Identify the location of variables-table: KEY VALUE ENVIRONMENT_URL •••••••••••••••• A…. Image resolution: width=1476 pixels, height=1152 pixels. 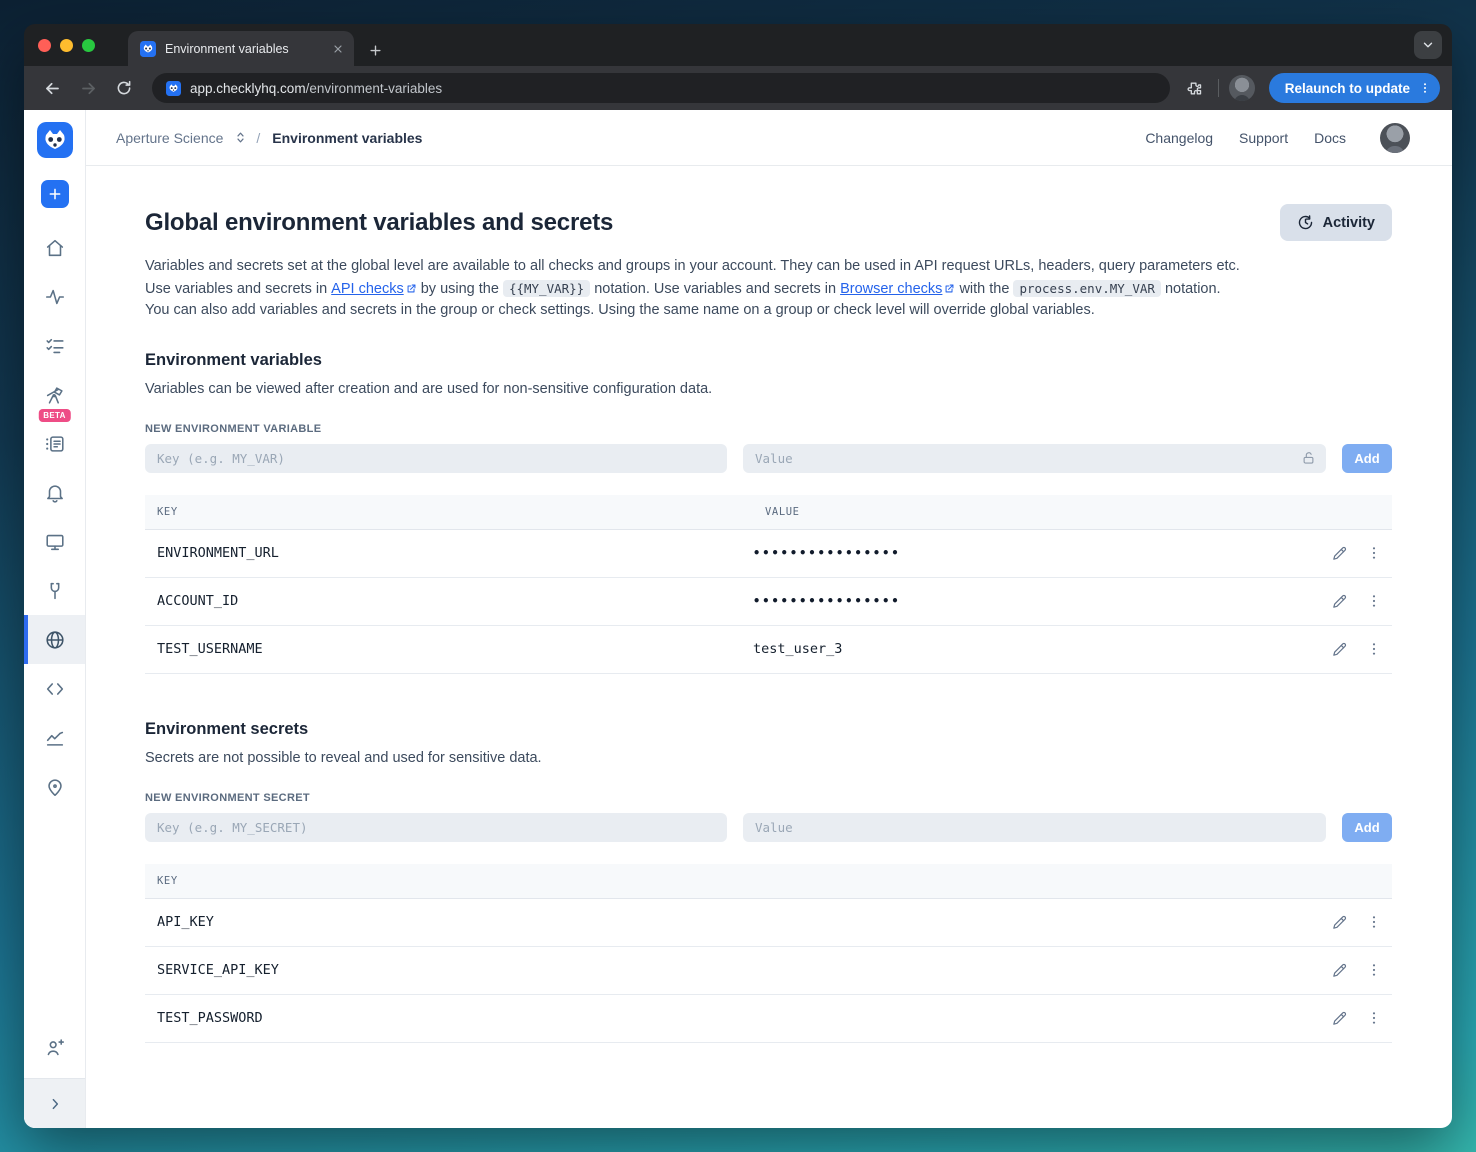
(768, 584).